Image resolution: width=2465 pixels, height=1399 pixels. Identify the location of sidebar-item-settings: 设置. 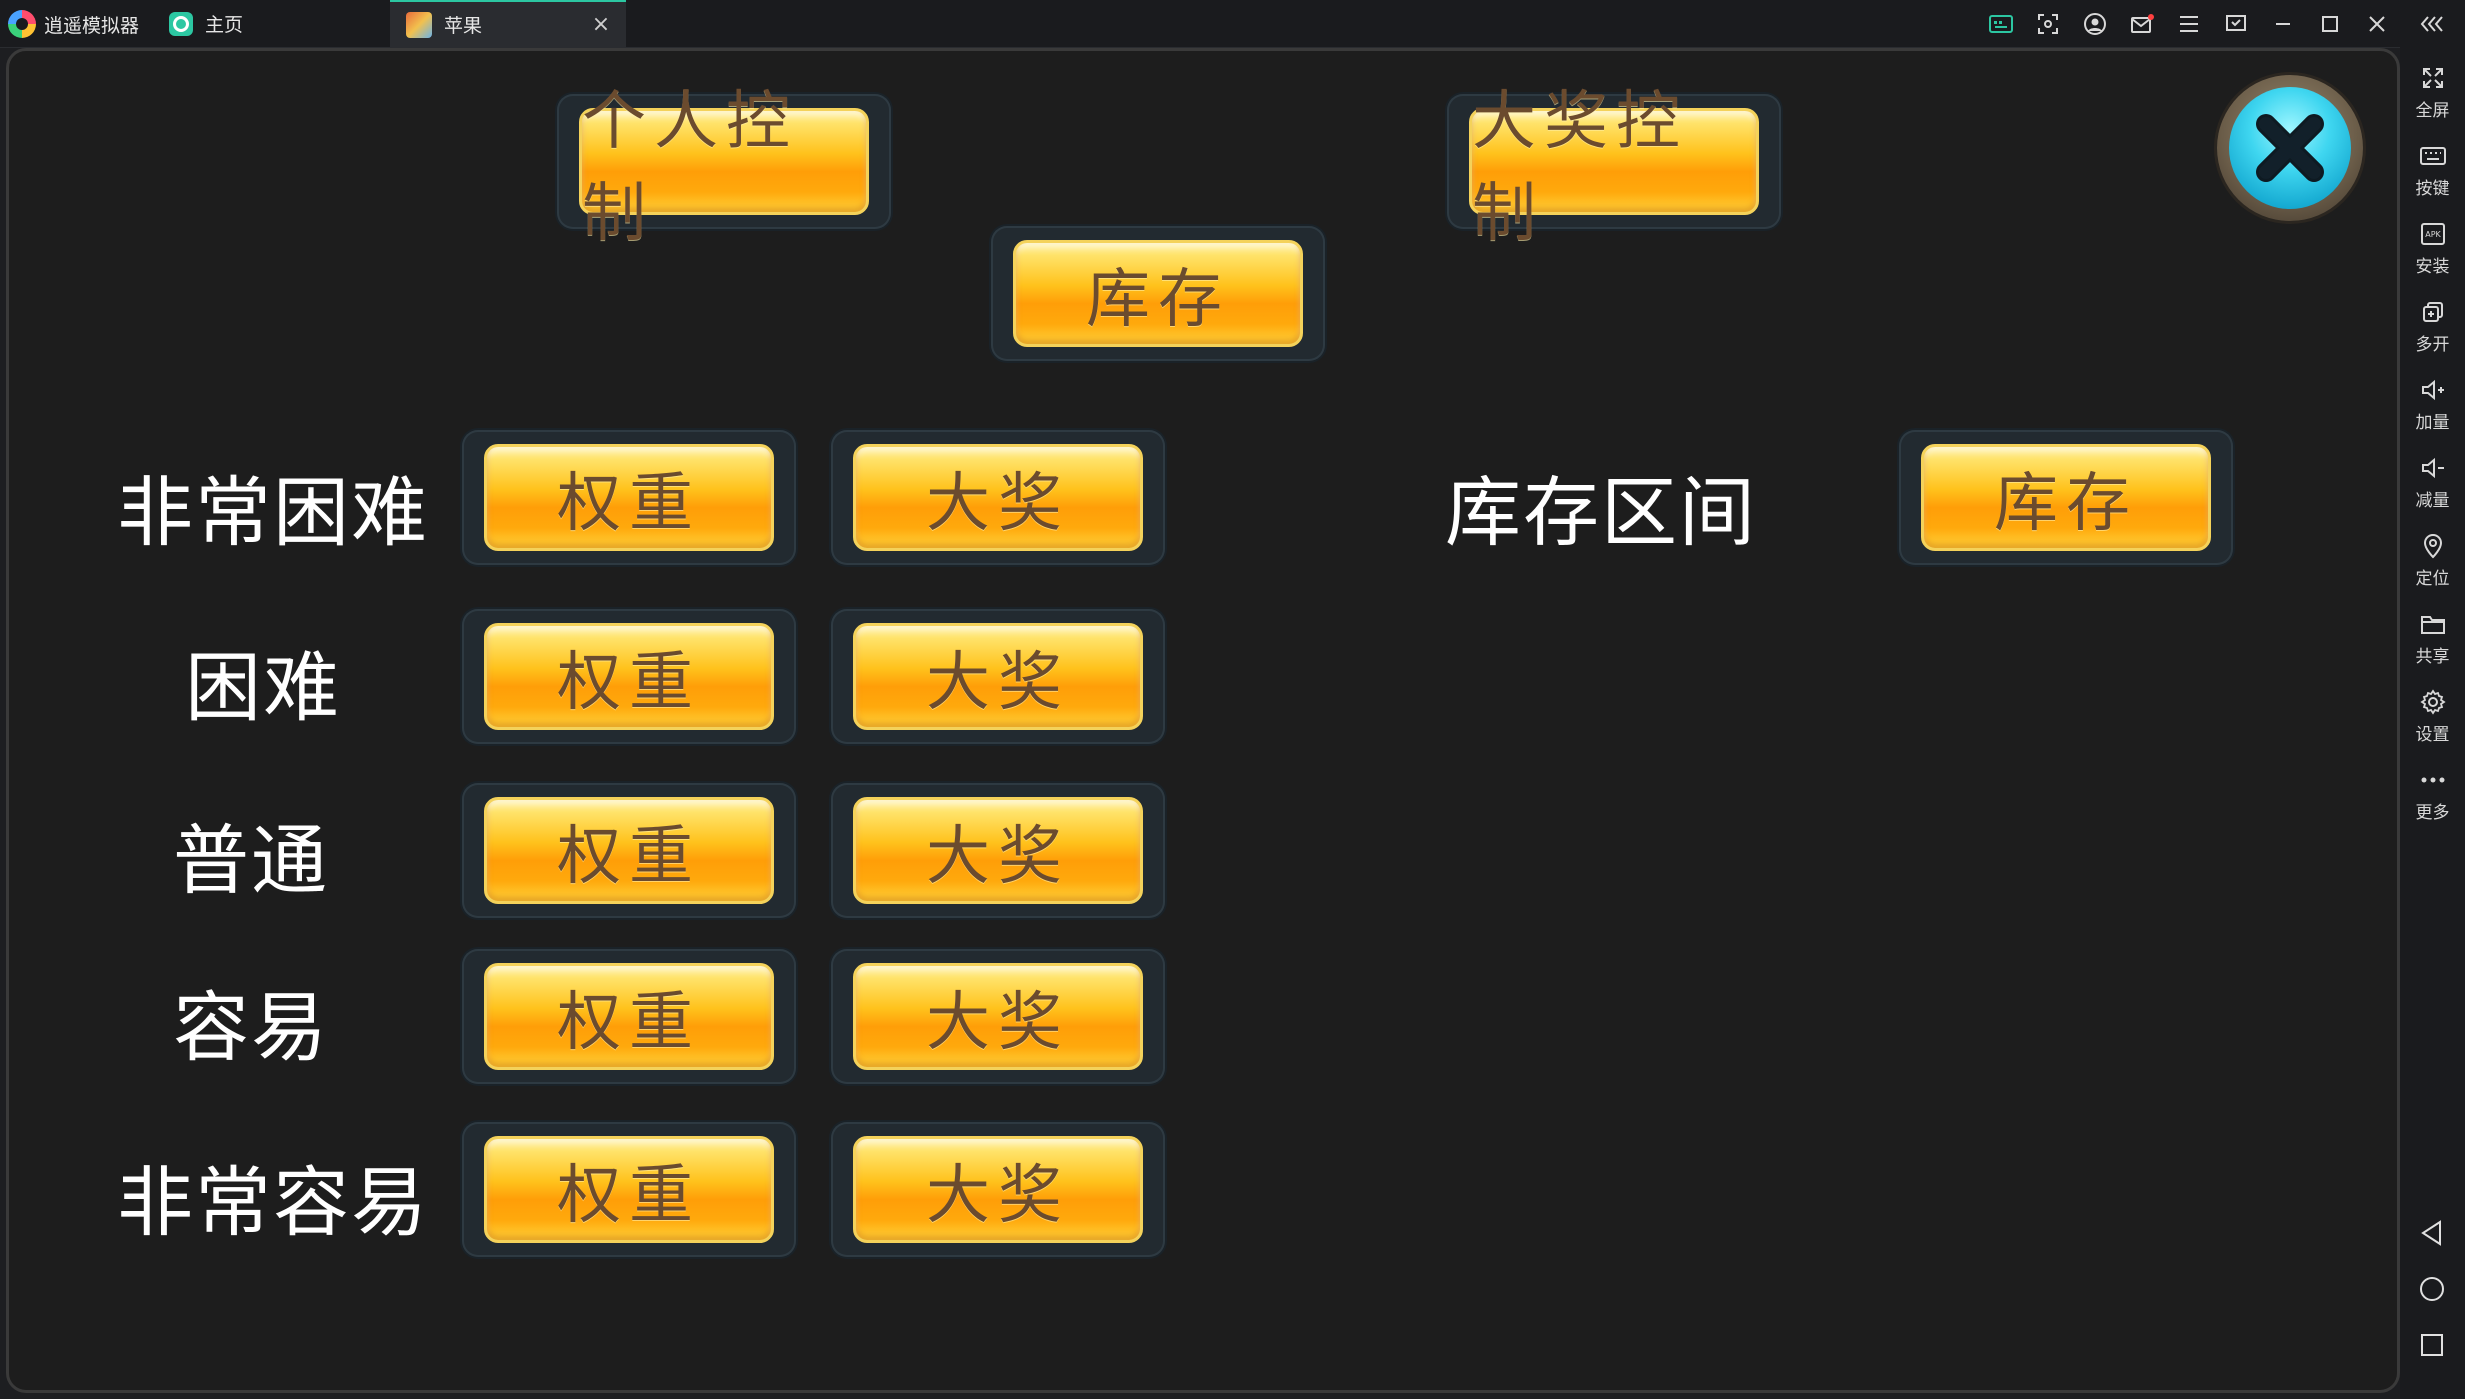
(2432, 716).